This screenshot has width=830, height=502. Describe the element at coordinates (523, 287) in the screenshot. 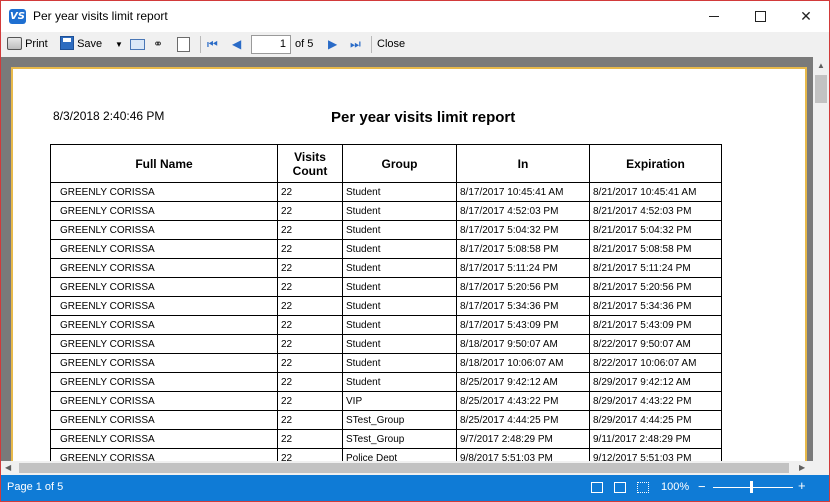

I see `cell-in: 8/17/2017 5:20:56 PM` at that location.